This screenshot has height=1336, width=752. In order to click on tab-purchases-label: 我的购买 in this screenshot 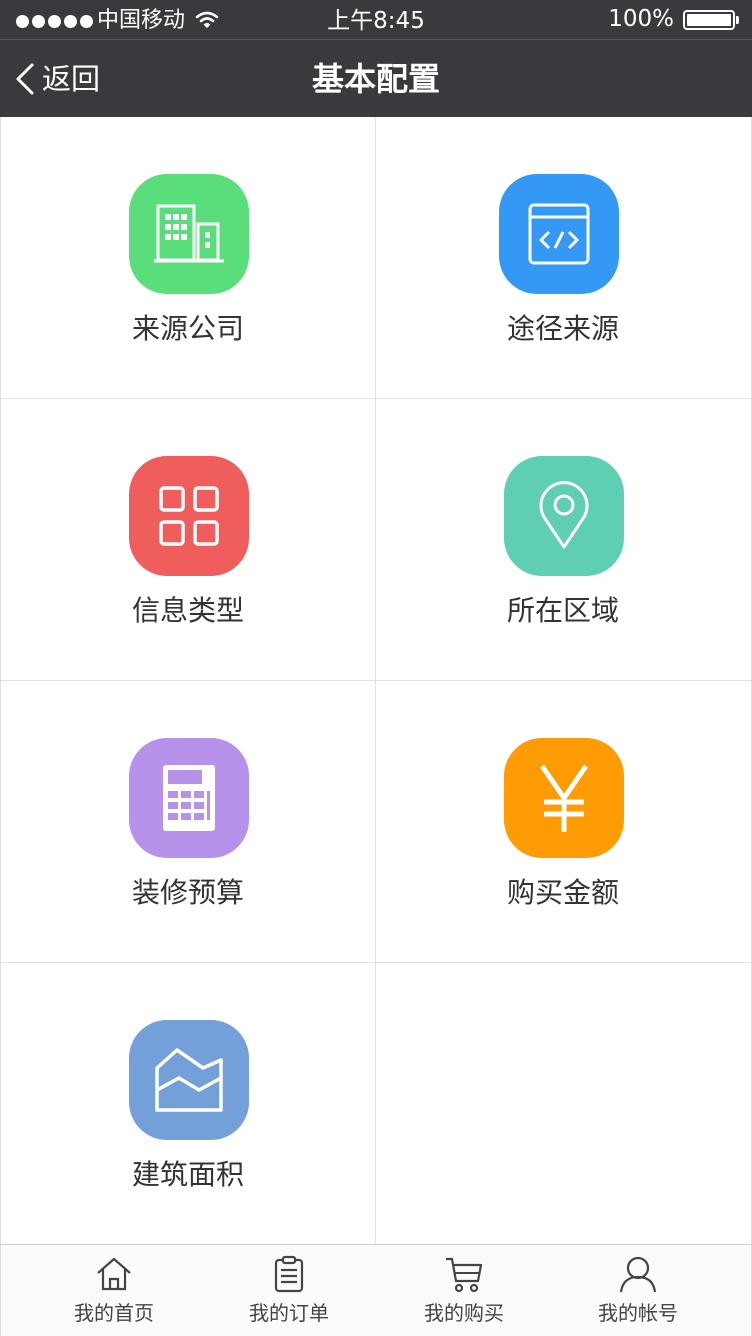, I will do `click(464, 1313)`.